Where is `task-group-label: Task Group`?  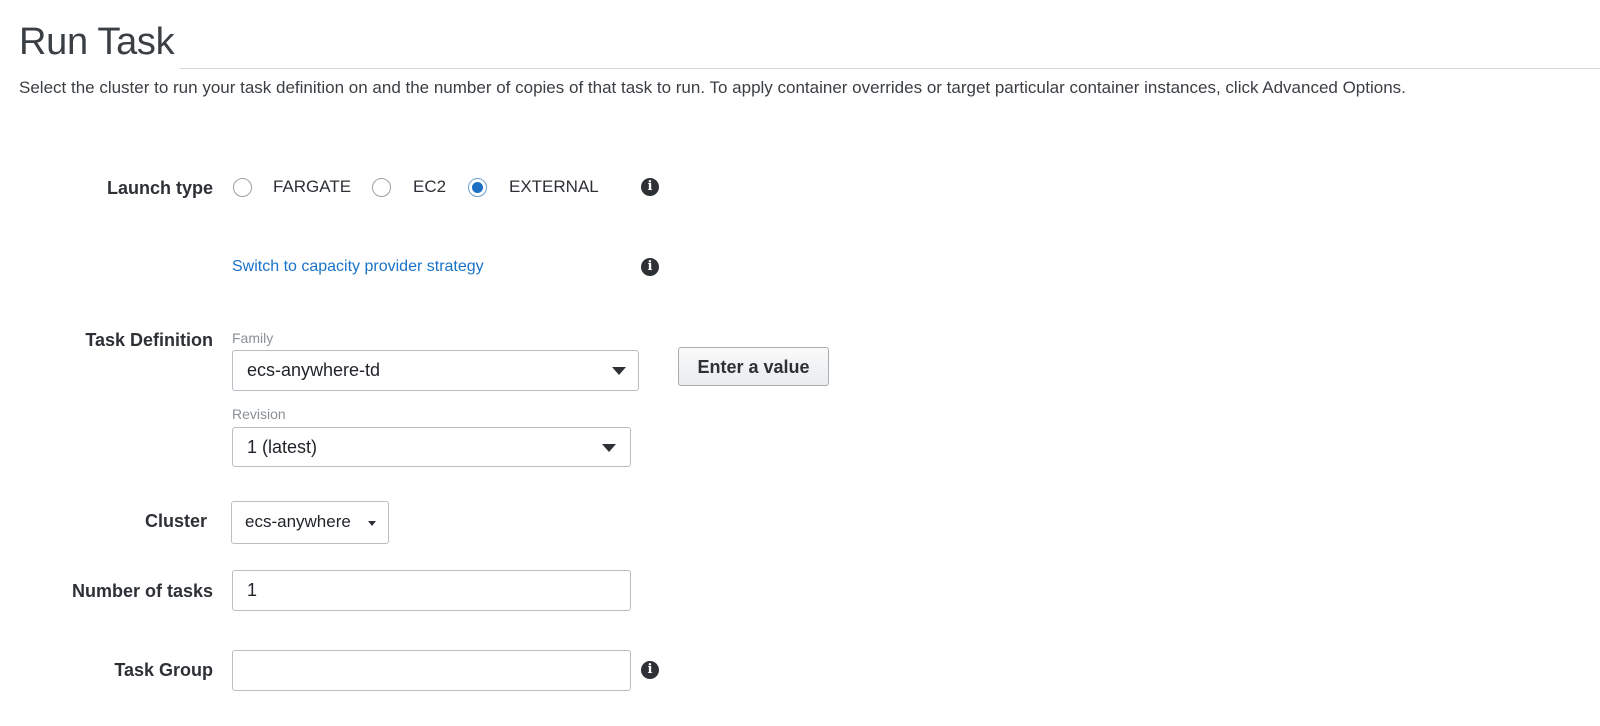
task-group-label: Task Group is located at coordinates (163, 670).